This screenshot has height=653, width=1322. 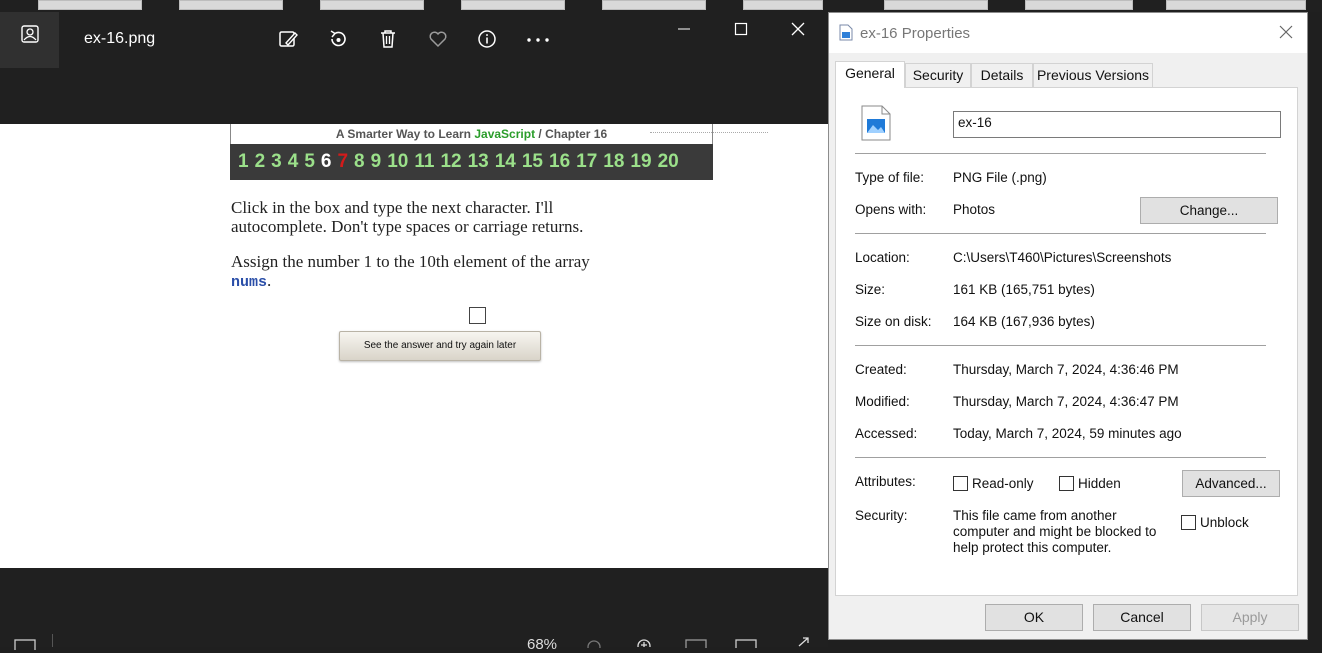 I want to click on maximize-icon, so click(x=741, y=29).